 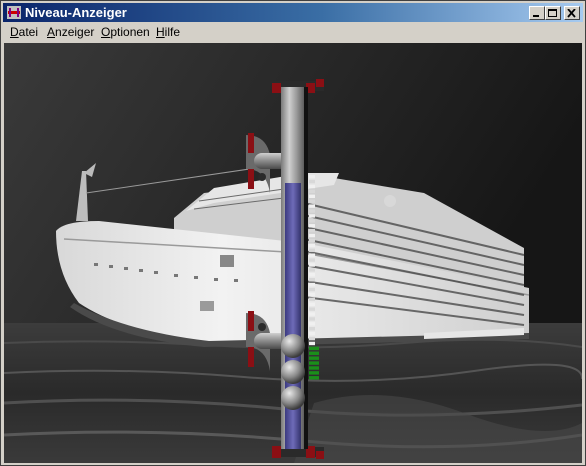 What do you see at coordinates (75, 32) in the screenshot?
I see `menu-anzeiger-label: nzeiger` at bounding box center [75, 32].